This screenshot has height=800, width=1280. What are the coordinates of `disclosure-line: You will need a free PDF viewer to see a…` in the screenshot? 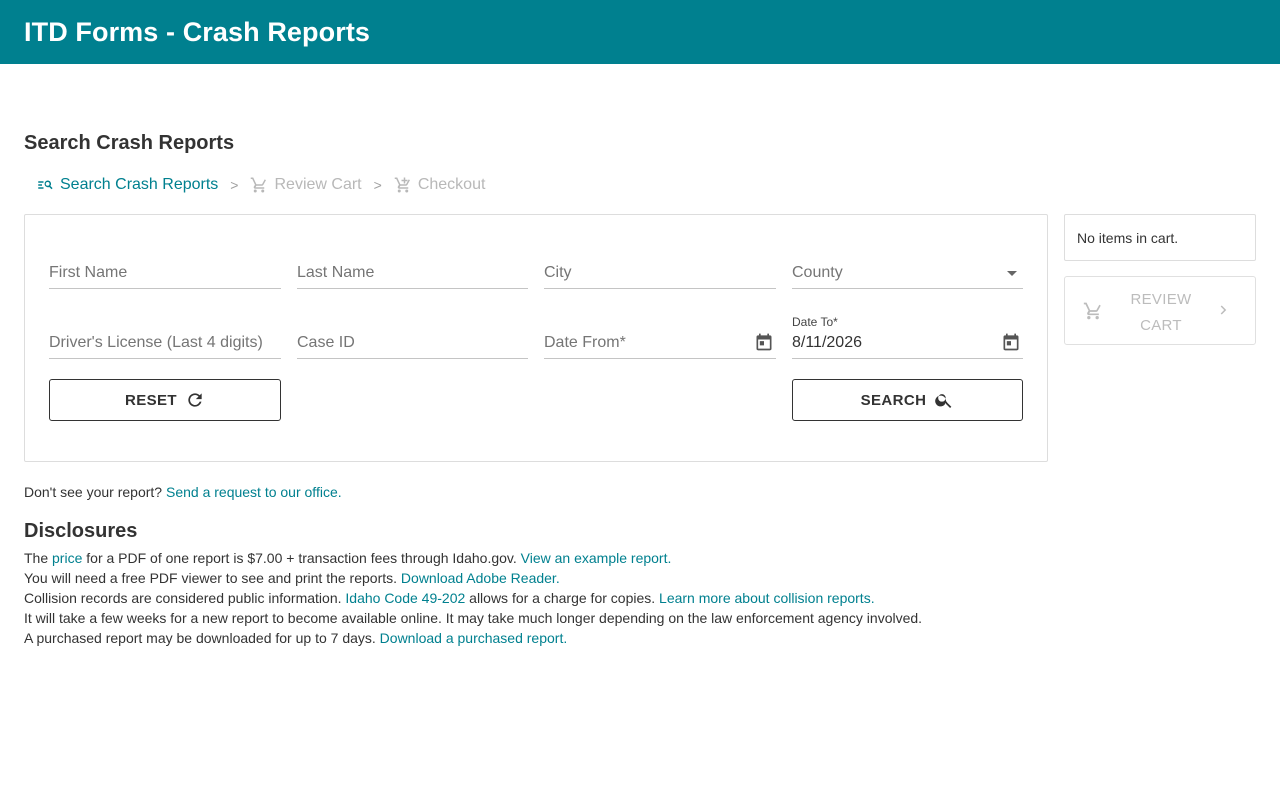 It's located at (473, 578).